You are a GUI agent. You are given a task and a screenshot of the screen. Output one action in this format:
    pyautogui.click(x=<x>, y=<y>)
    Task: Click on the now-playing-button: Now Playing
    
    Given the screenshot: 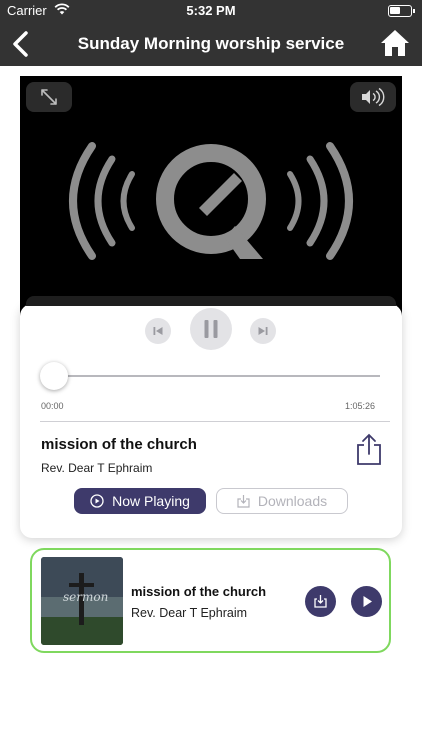 What is the action you would take?
    pyautogui.click(x=140, y=501)
    